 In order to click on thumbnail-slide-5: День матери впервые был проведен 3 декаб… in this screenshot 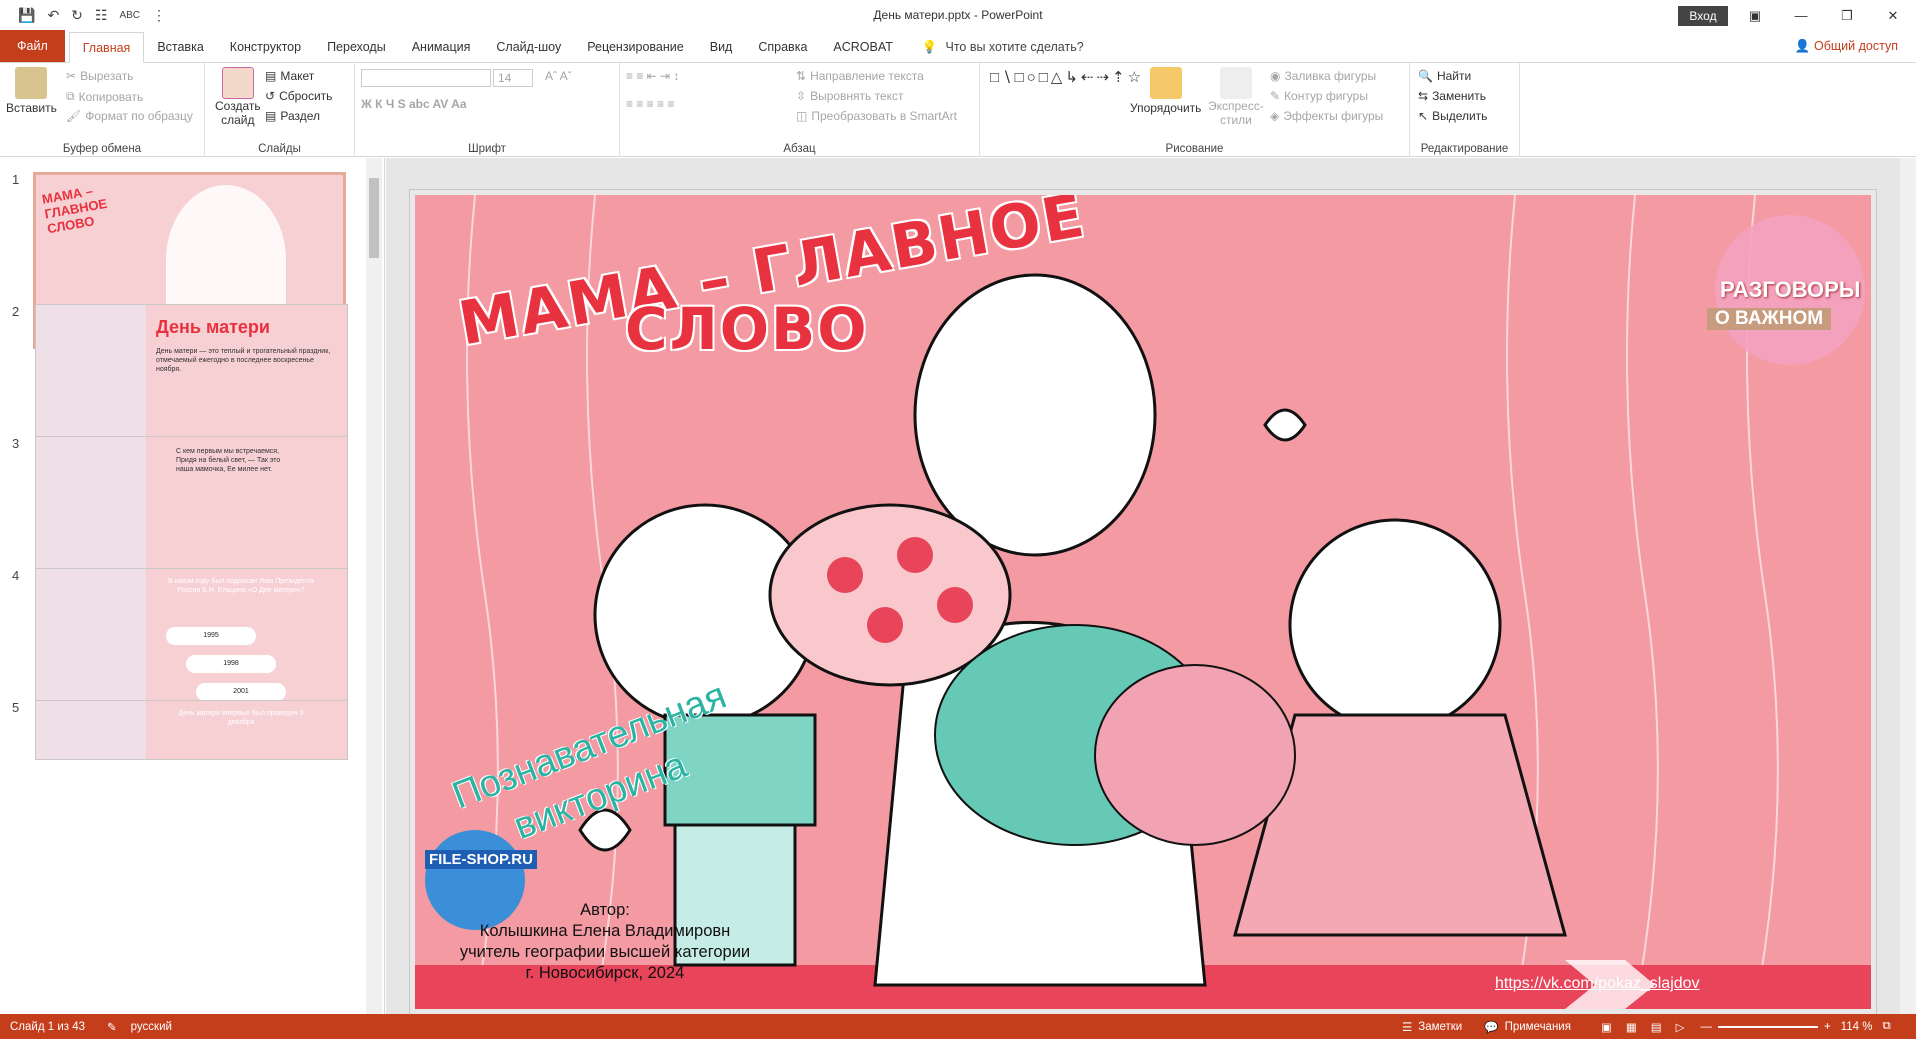, I will do `click(191, 730)`.